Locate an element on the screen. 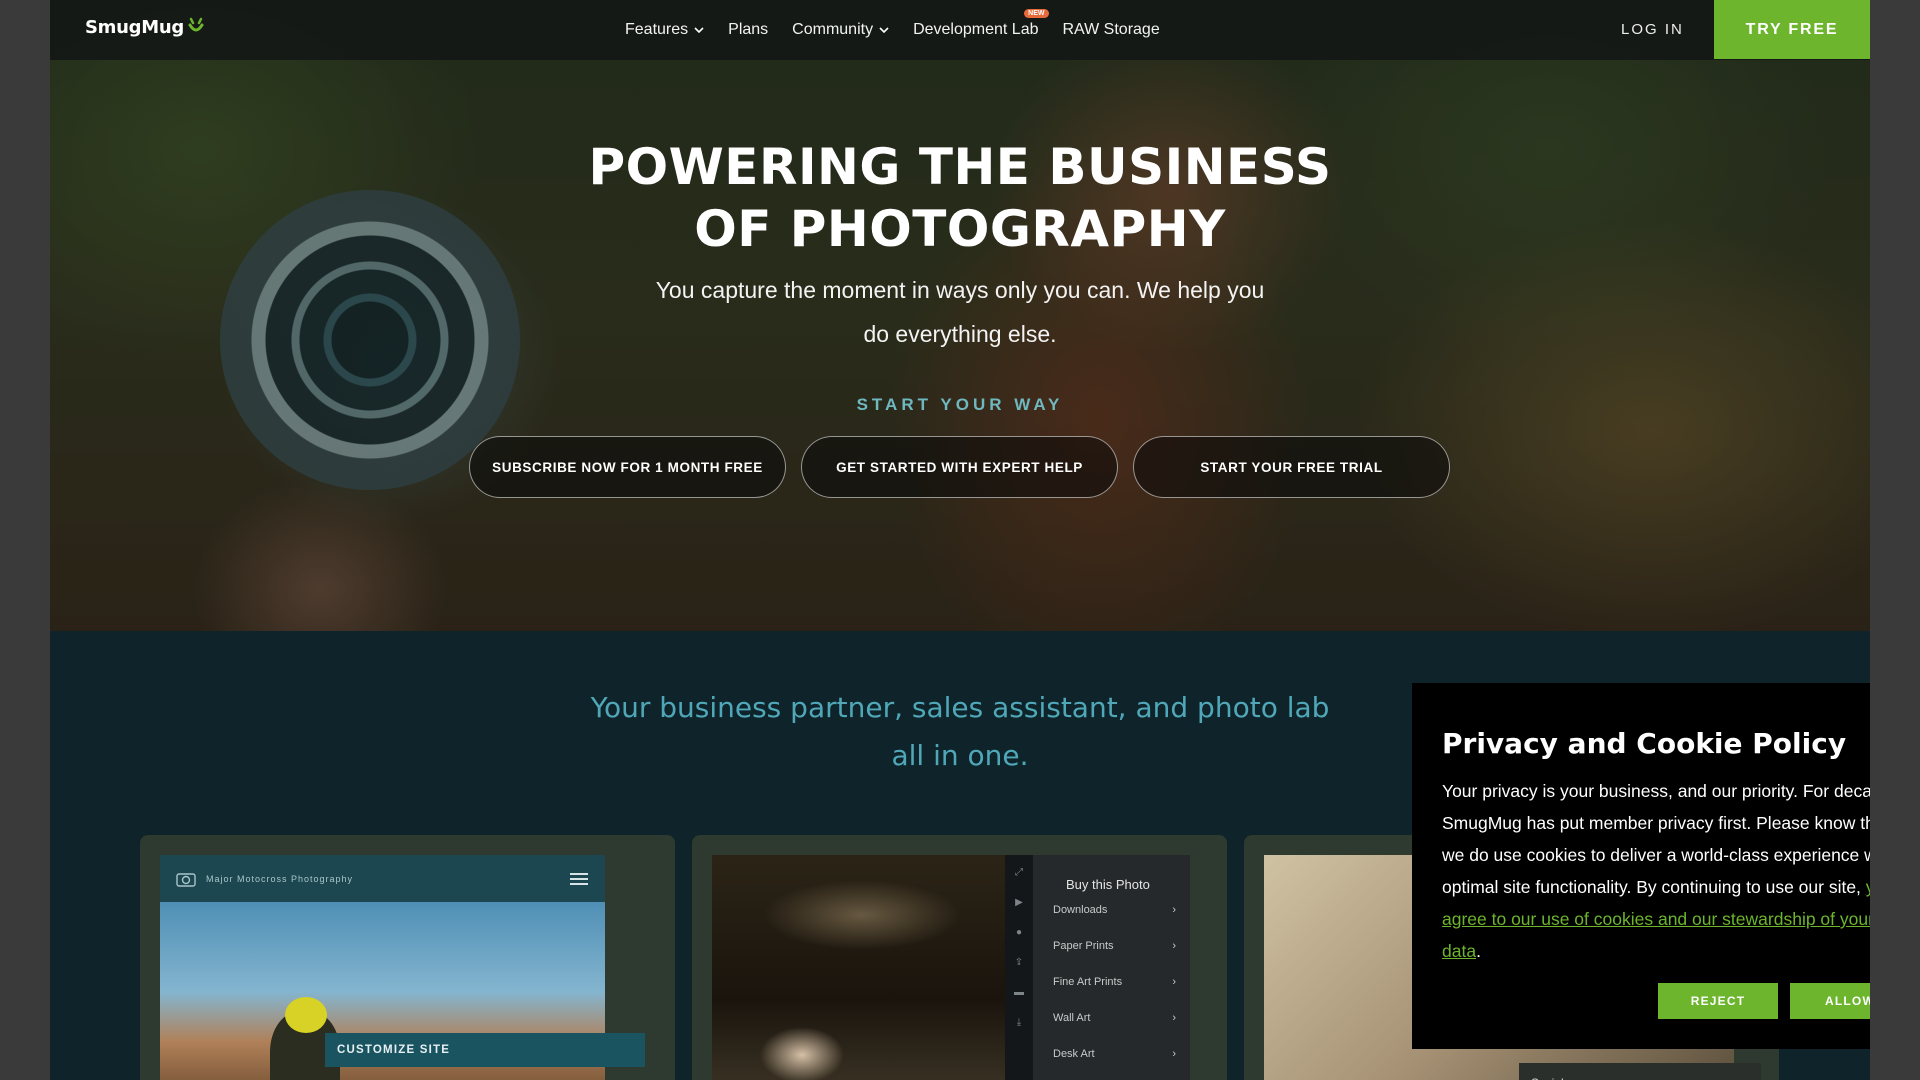 Image resolution: width=1920 pixels, height=1080 pixels. photo-tools-strip: ⤢ ▶ ● ⇪ ▬ ⤓ is located at coordinates (1019, 967).